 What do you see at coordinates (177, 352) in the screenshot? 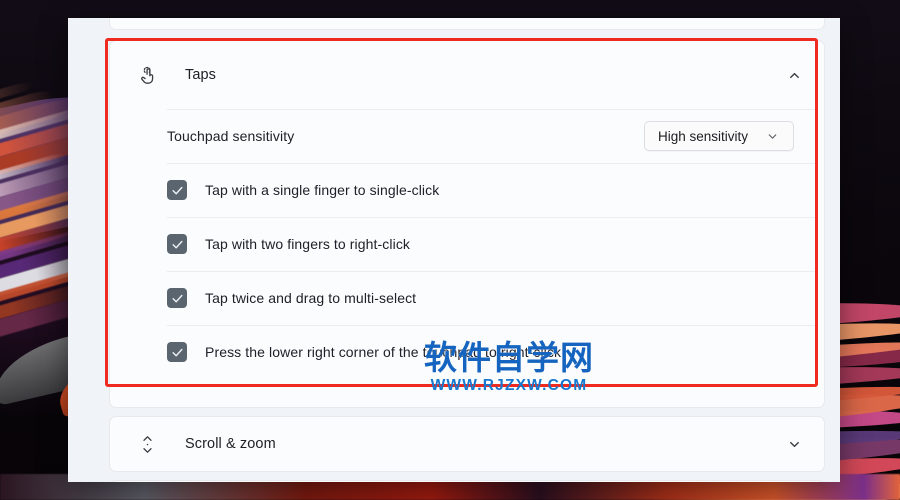
I see `checkbox-press-lower-right-corner` at bounding box center [177, 352].